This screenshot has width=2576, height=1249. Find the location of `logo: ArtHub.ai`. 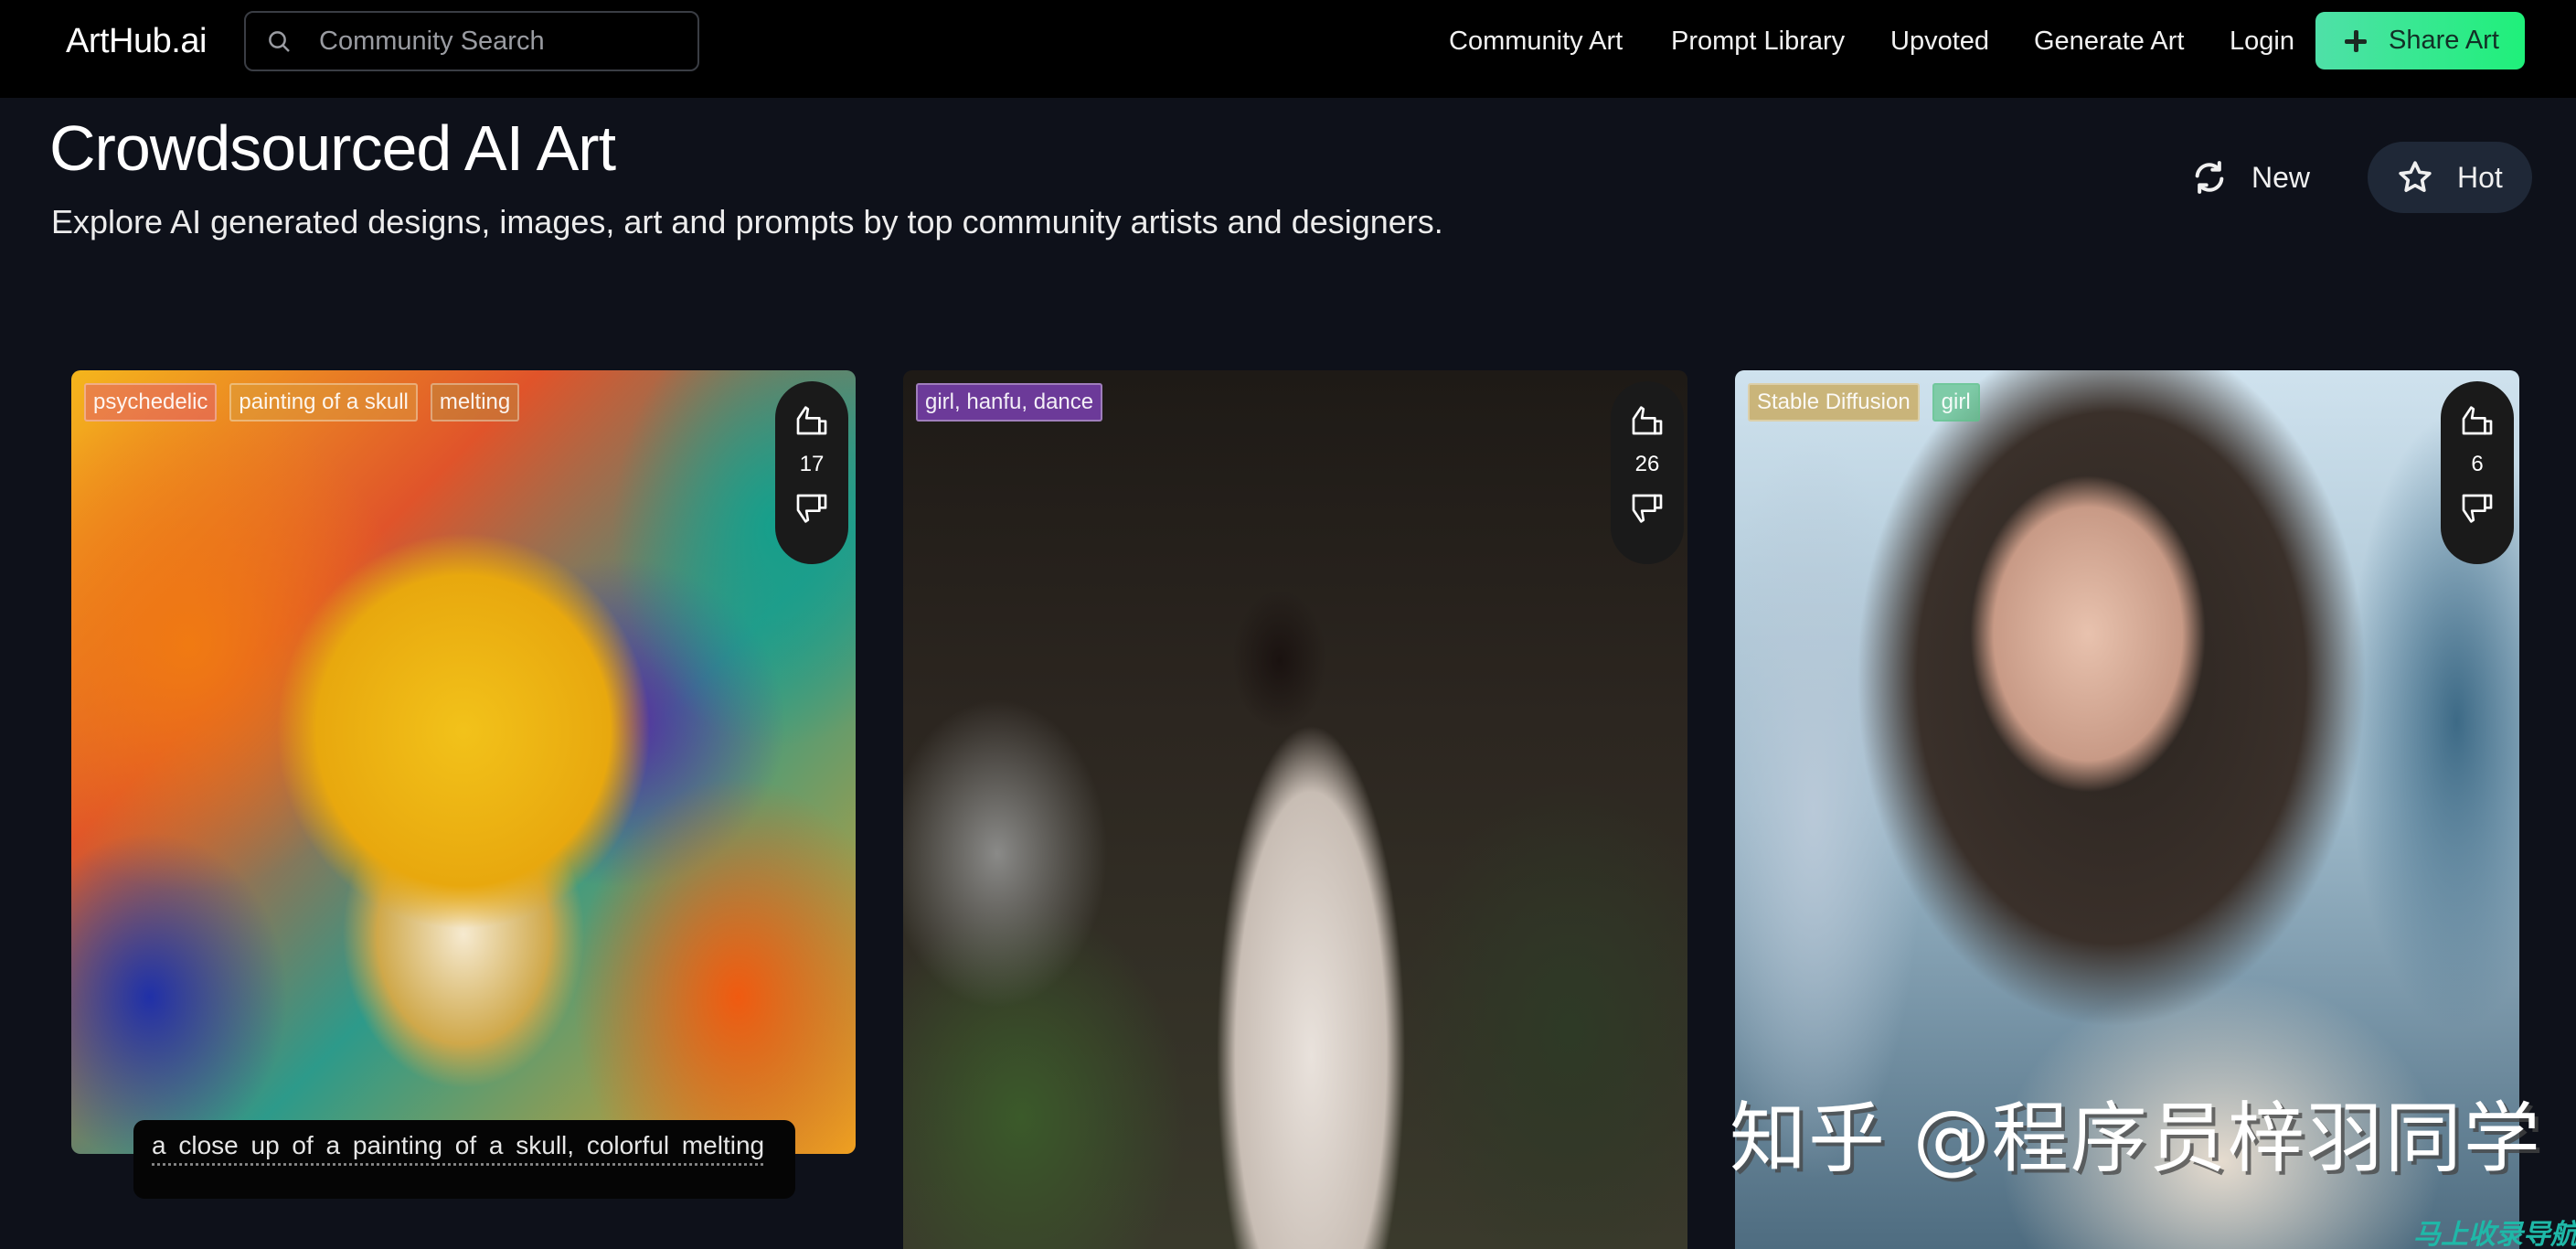

logo: ArtHub.ai is located at coordinates (136, 41).